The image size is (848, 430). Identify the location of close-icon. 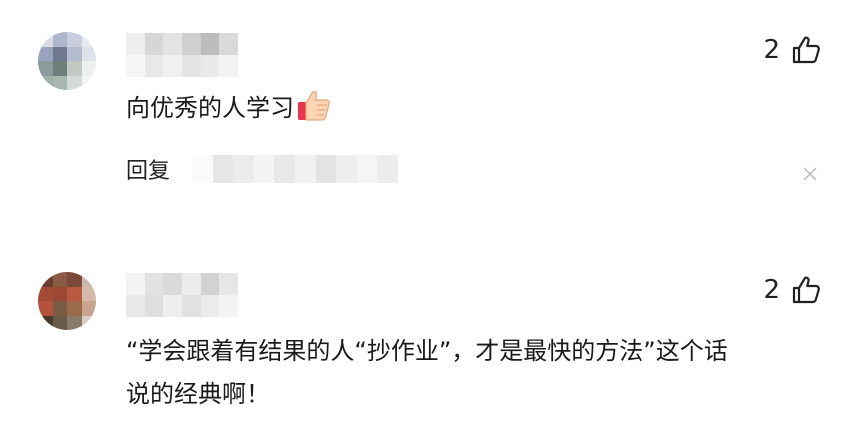
(810, 174).